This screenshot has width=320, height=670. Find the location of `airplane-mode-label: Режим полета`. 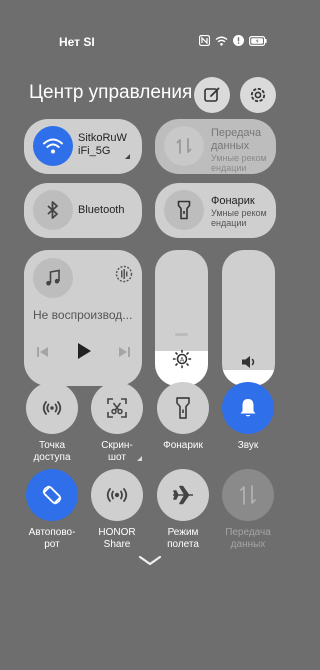

airplane-mode-label: Режим полета is located at coordinates (183, 539).